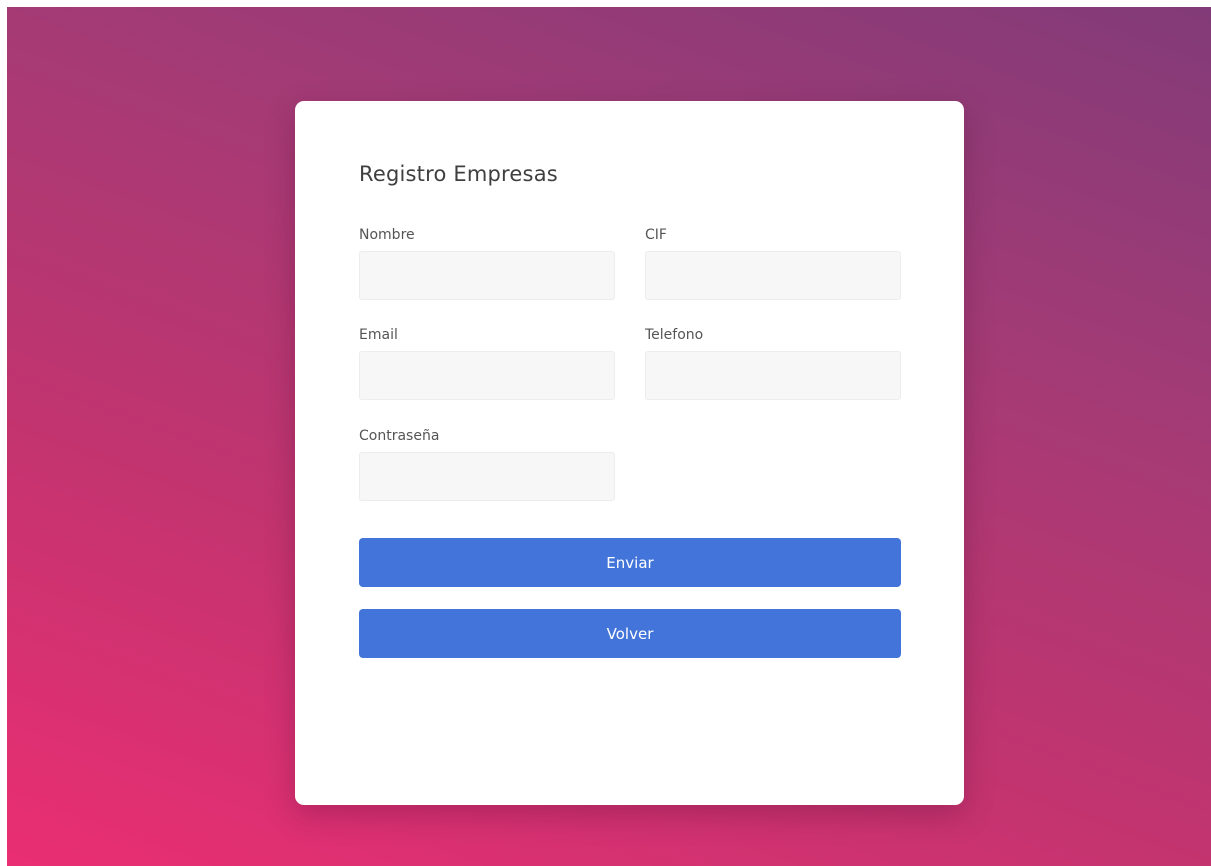 This screenshot has width=1211, height=866. I want to click on nombre-label: Nombre, so click(387, 235).